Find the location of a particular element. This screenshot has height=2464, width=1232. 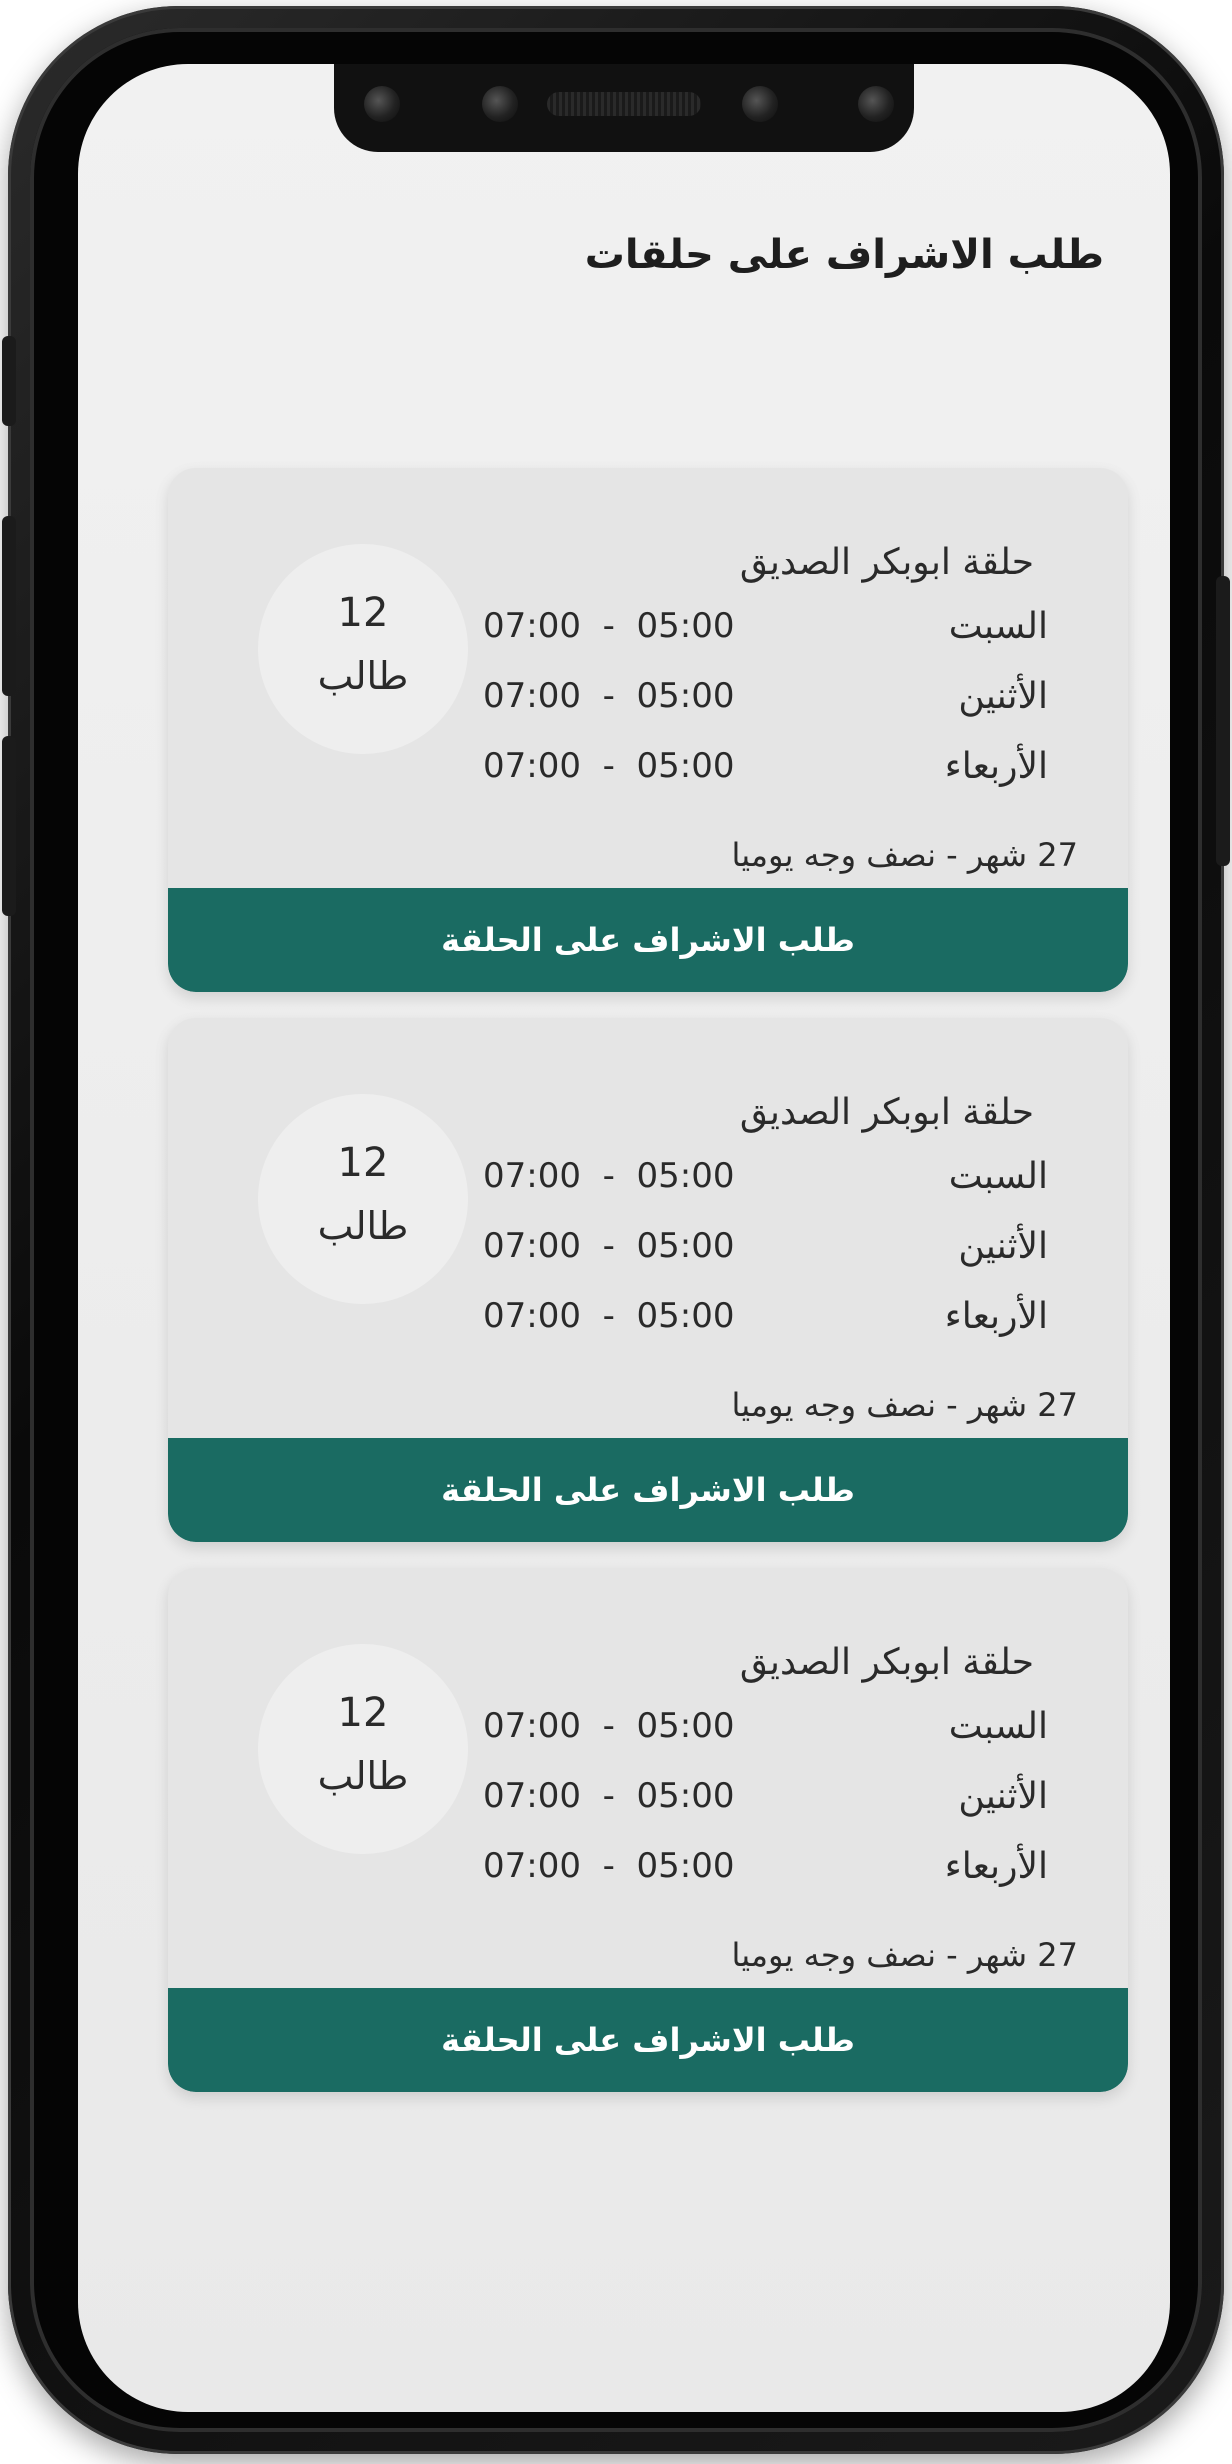

proximity-sensor-icon is located at coordinates (500, 104).